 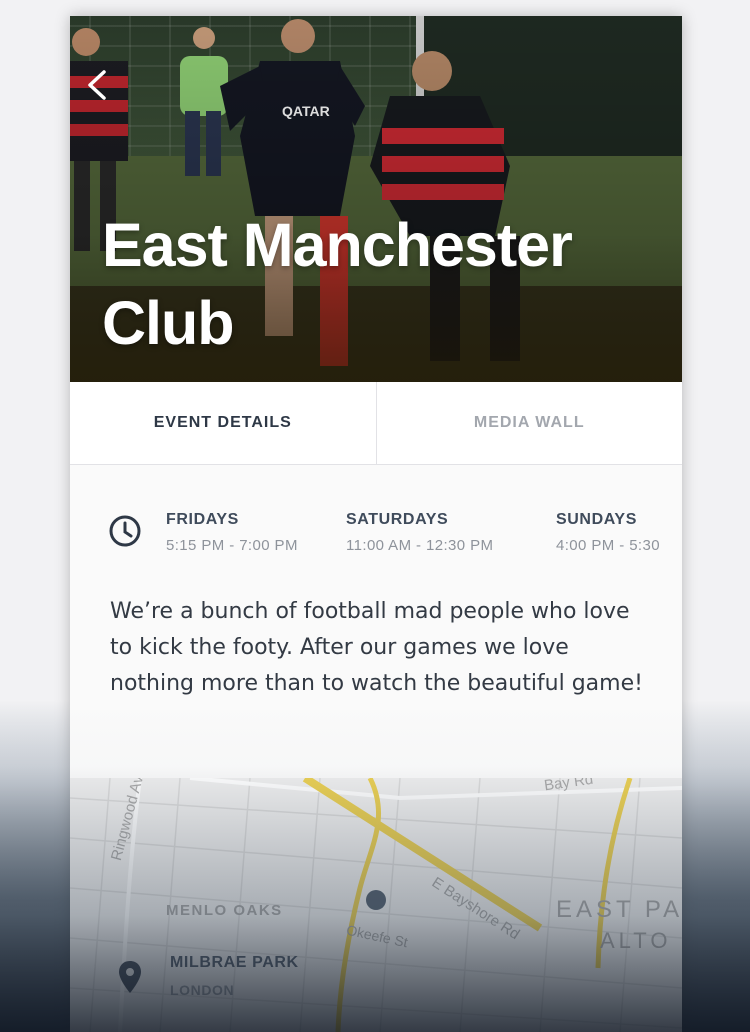 What do you see at coordinates (130, 977) in the screenshot?
I see `map-pin-icon` at bounding box center [130, 977].